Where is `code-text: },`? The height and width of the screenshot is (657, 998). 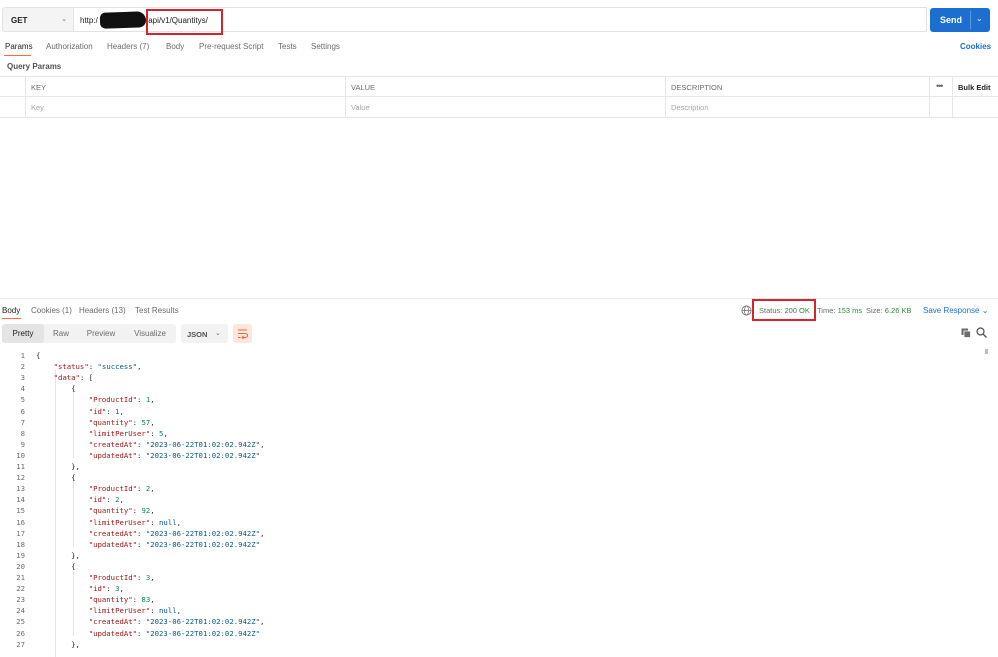
code-text: }, is located at coordinates (58, 466).